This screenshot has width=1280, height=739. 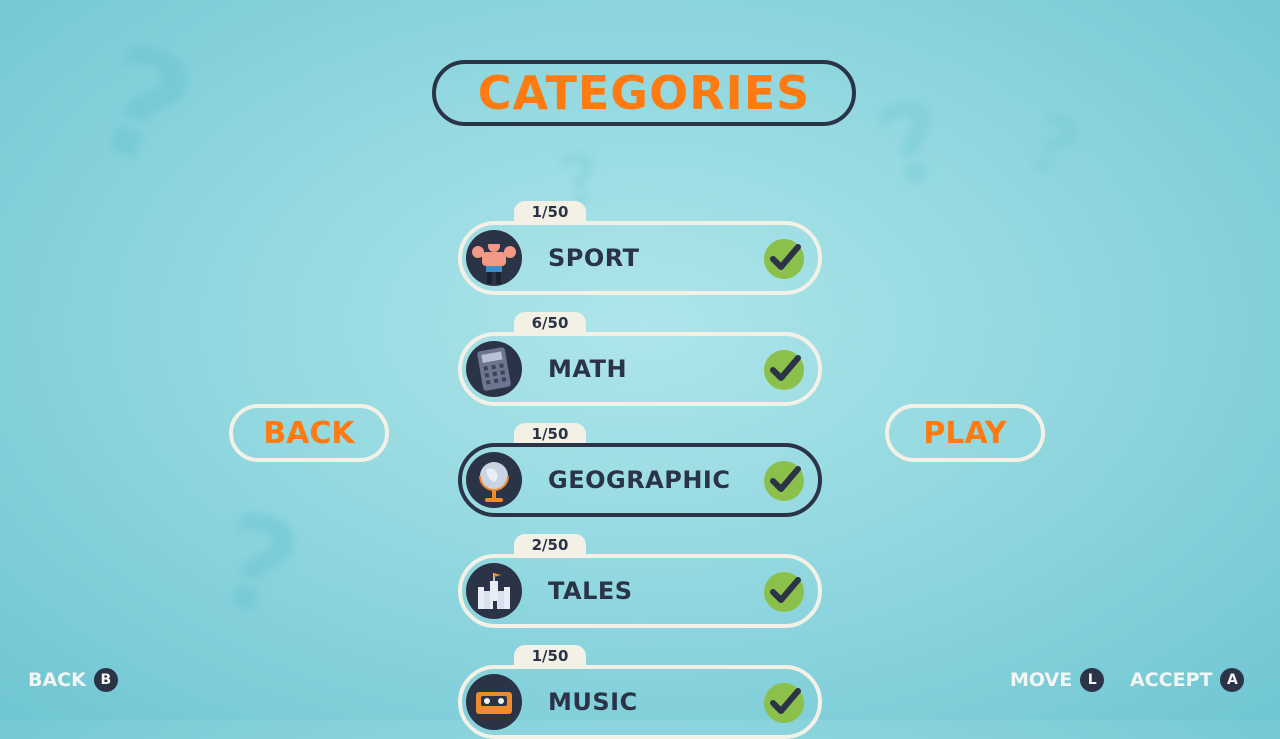 I want to click on category-label: MUSIC, so click(x=593, y=702).